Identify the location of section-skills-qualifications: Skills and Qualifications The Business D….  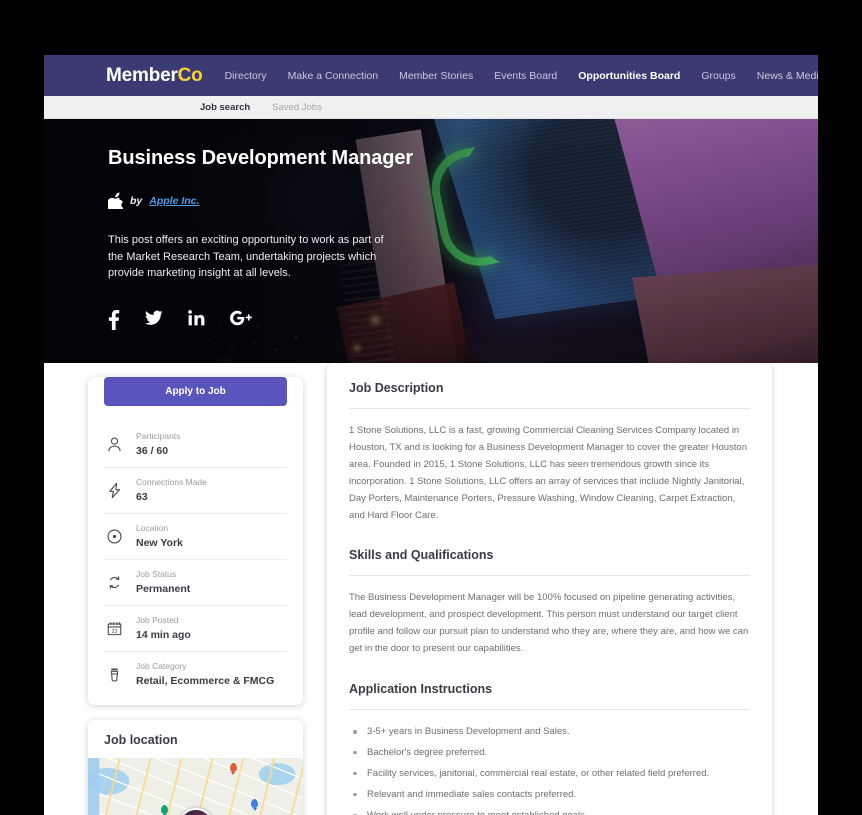
(549, 603).